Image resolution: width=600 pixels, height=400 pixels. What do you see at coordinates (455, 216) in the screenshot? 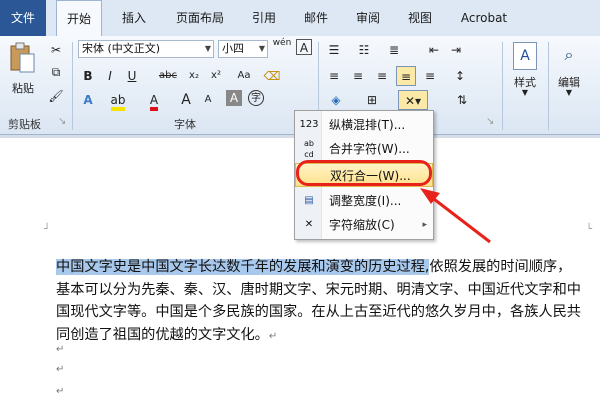
I see `annotation-arrow` at bounding box center [455, 216].